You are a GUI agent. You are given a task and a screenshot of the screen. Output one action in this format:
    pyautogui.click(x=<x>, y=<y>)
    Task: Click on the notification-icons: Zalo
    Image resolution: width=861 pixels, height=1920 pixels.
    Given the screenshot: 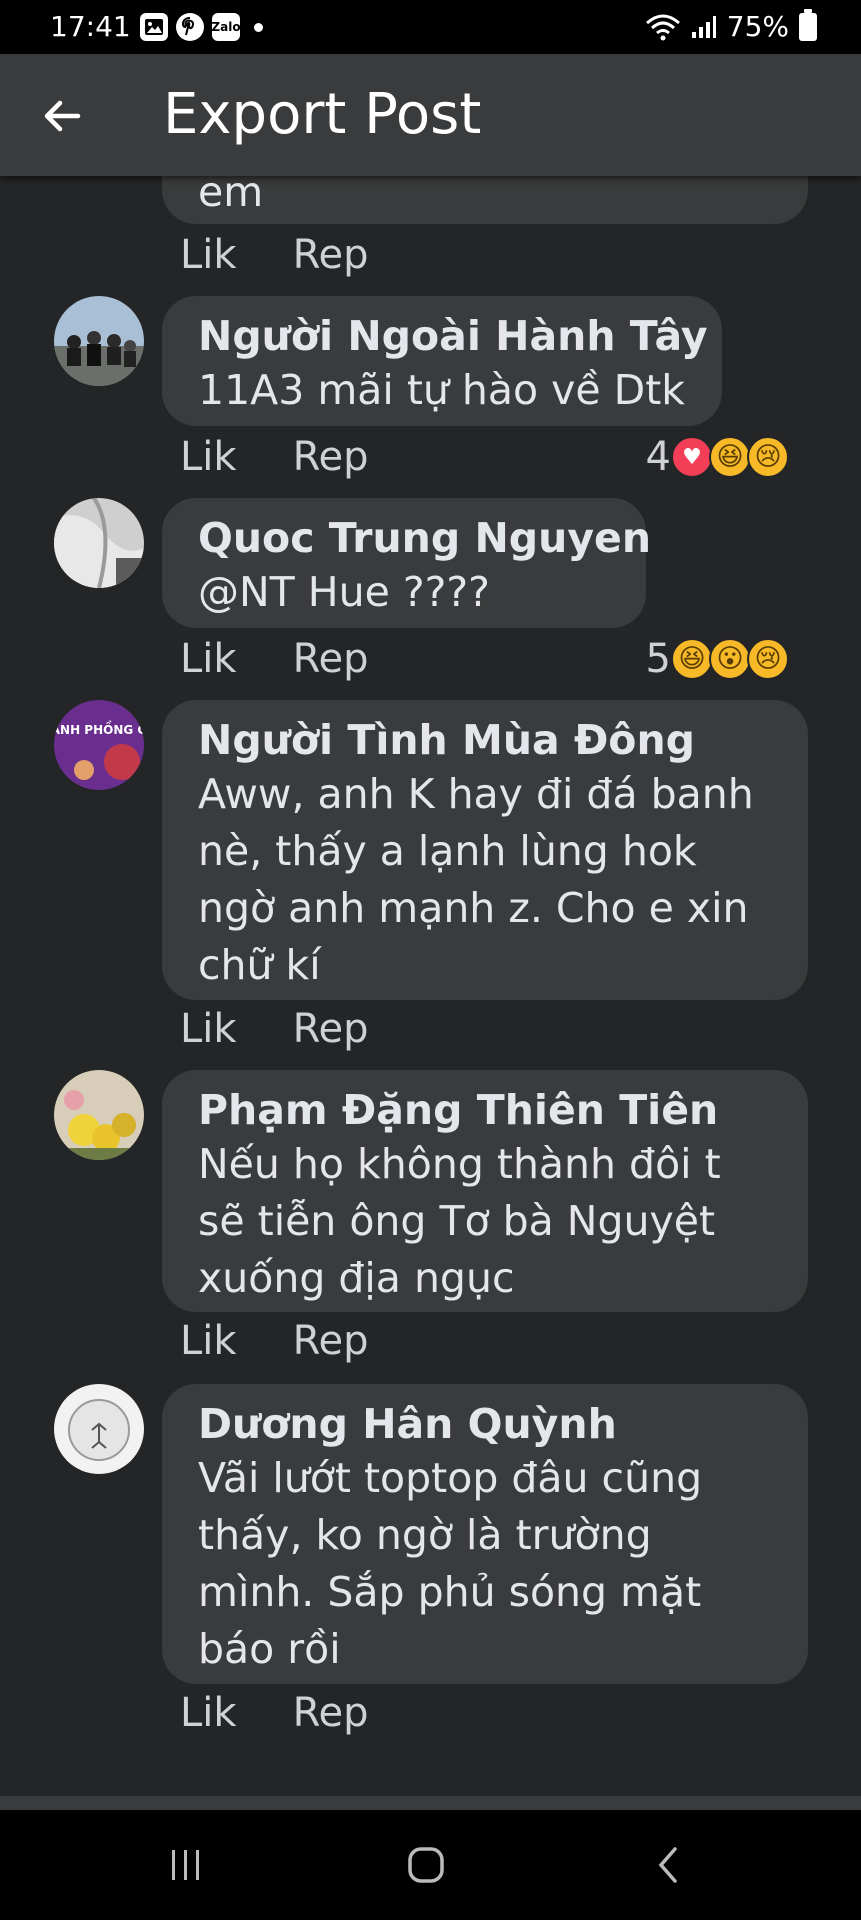 What is the action you would take?
    pyautogui.click(x=201, y=27)
    